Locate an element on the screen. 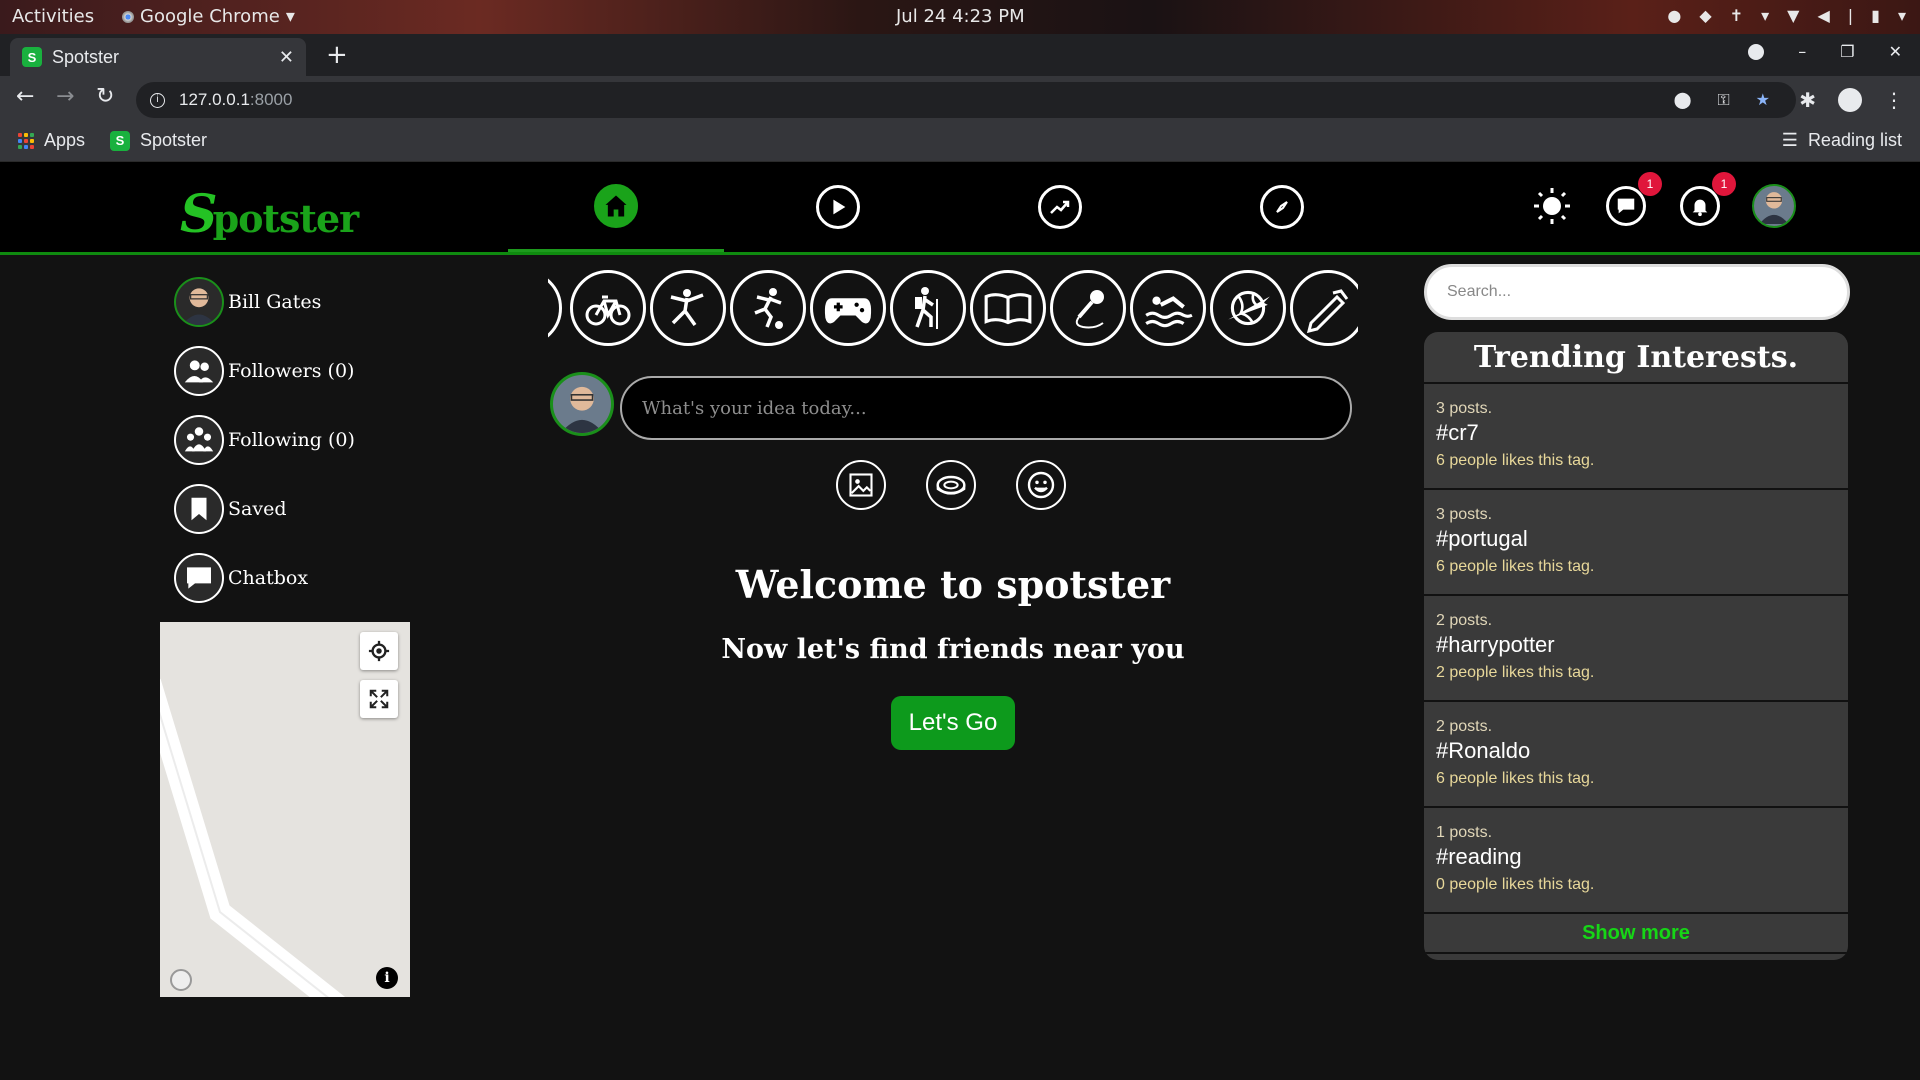  discord-icon: ● is located at coordinates (1674, 15).